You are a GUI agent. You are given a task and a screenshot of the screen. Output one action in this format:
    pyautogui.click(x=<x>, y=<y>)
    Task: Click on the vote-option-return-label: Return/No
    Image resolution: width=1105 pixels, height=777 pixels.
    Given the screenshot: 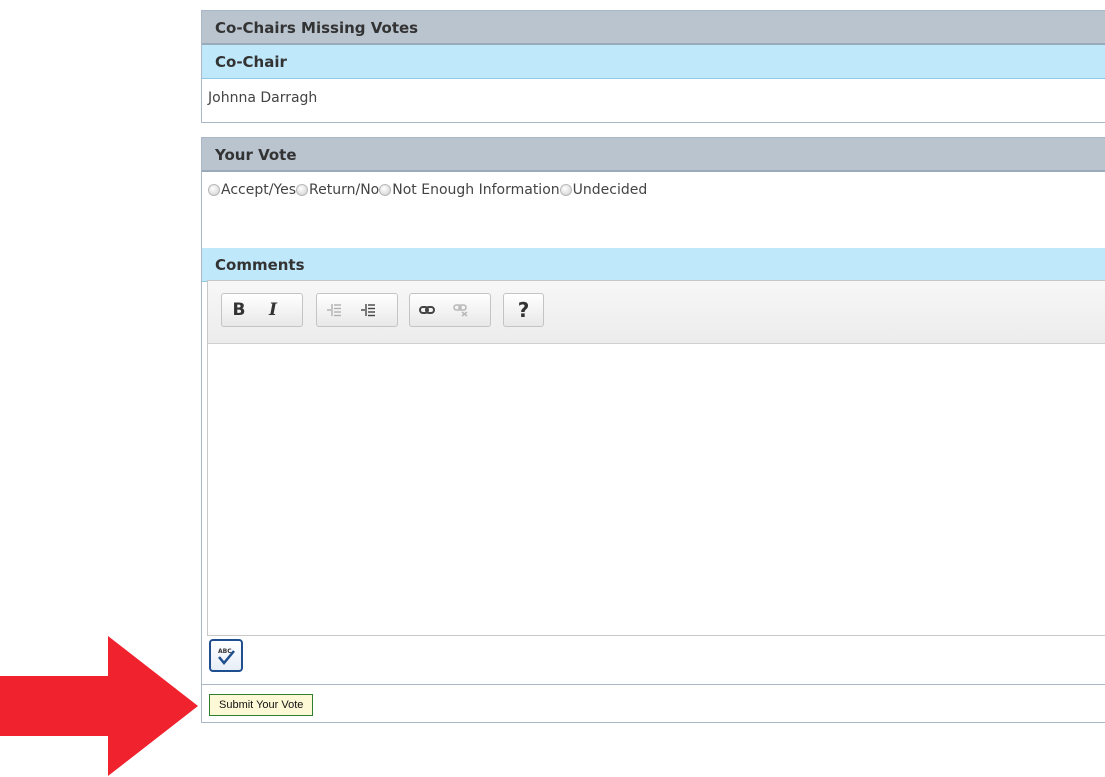 What is the action you would take?
    pyautogui.click(x=344, y=190)
    